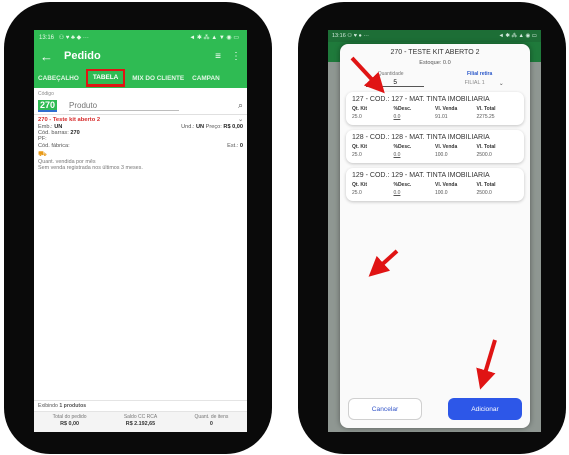 This screenshot has width=569, height=455. I want to click on product-title: 270 - Teste kit aberto 2, so click(69, 120).